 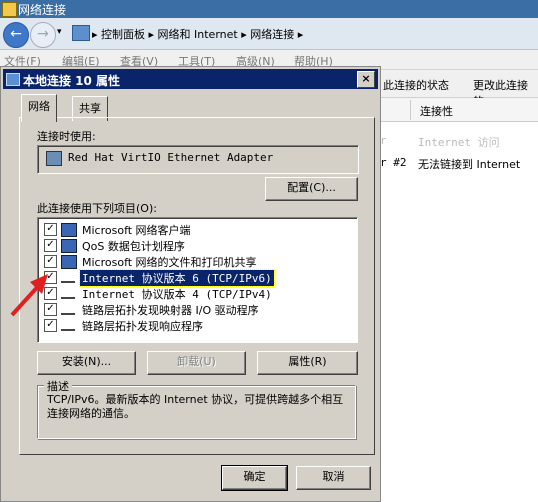 I want to click on network-folder-icon, so click(x=9, y=9).